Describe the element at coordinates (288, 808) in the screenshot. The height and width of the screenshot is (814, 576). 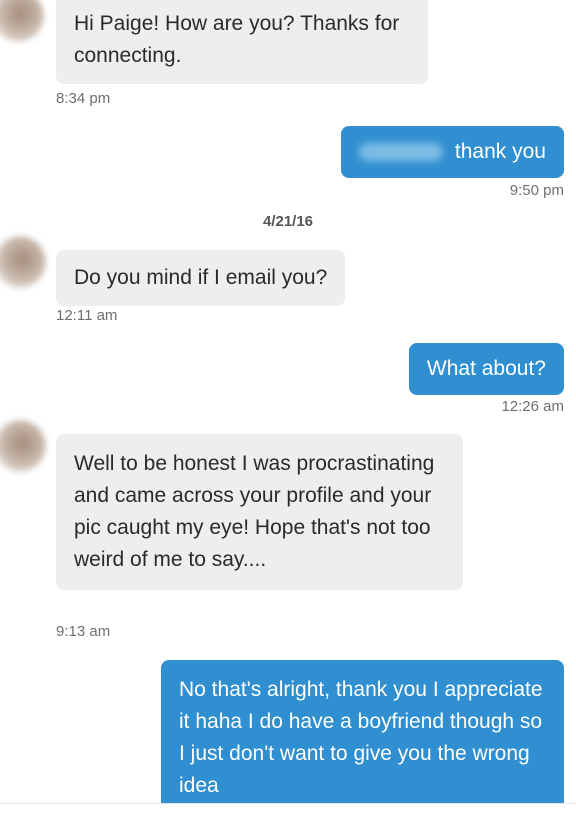
I see `bottom-divider` at that location.